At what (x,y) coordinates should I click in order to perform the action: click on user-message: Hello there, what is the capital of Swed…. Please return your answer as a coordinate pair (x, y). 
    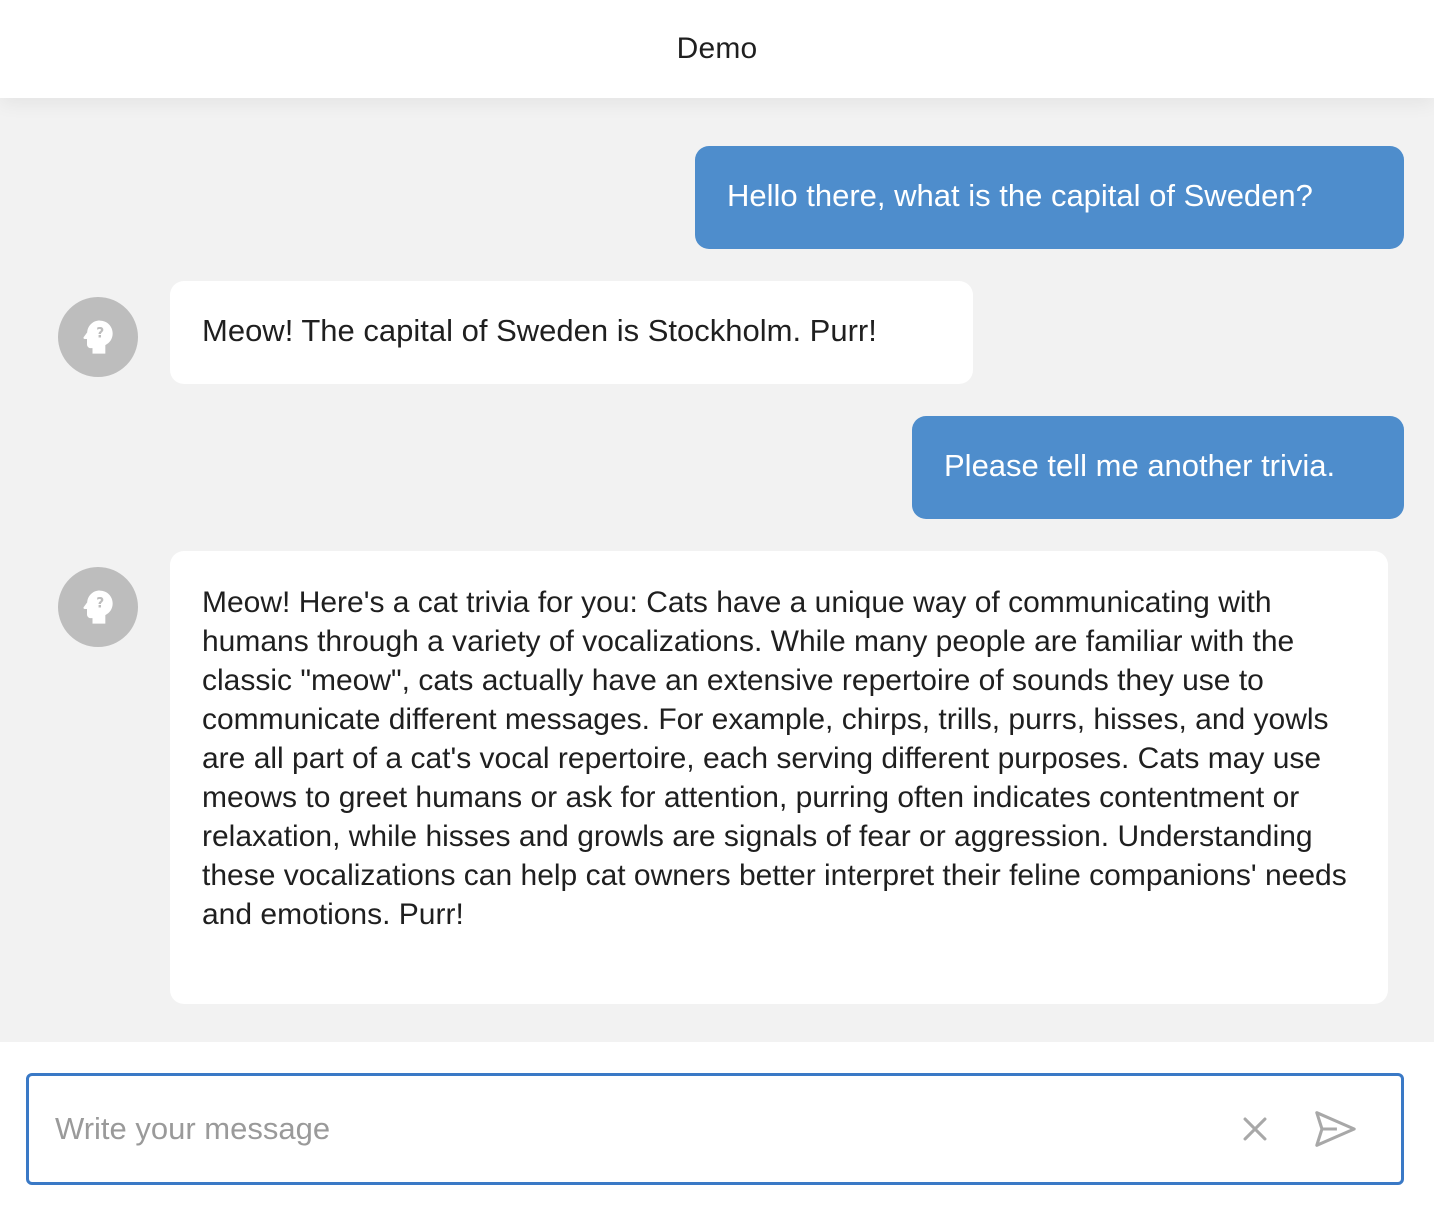
    Looking at the image, I should click on (1049, 197).